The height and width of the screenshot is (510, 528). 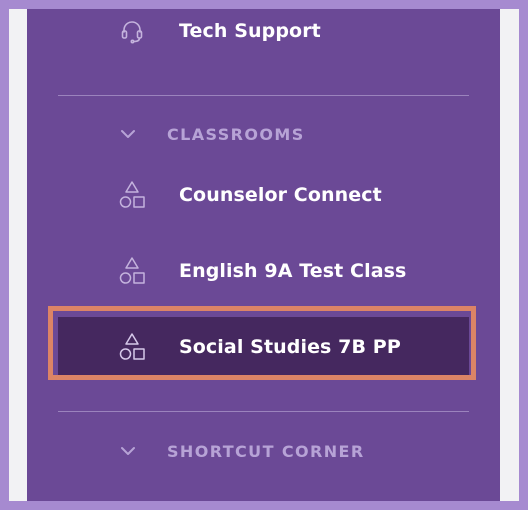 I want to click on sidebar-item-counselor-connect: Counselor Connect, so click(x=263, y=195).